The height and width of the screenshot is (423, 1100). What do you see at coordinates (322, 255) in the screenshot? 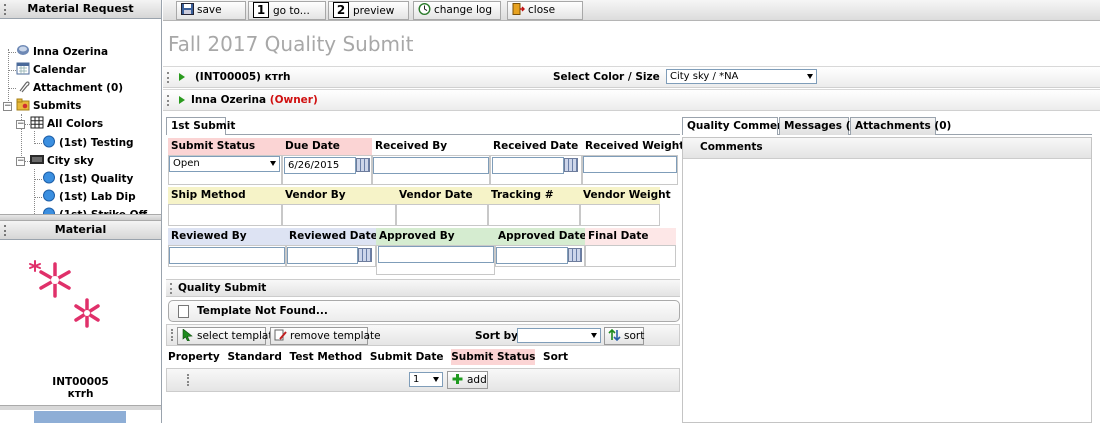
I see `reviewed-date-input` at bounding box center [322, 255].